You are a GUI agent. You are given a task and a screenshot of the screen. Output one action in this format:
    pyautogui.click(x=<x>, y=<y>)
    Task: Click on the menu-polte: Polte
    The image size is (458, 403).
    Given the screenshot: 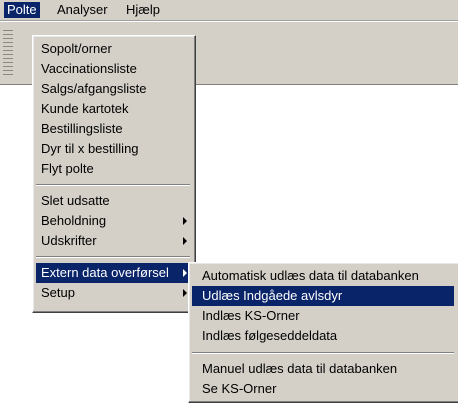 What is the action you would take?
    pyautogui.click(x=22, y=10)
    